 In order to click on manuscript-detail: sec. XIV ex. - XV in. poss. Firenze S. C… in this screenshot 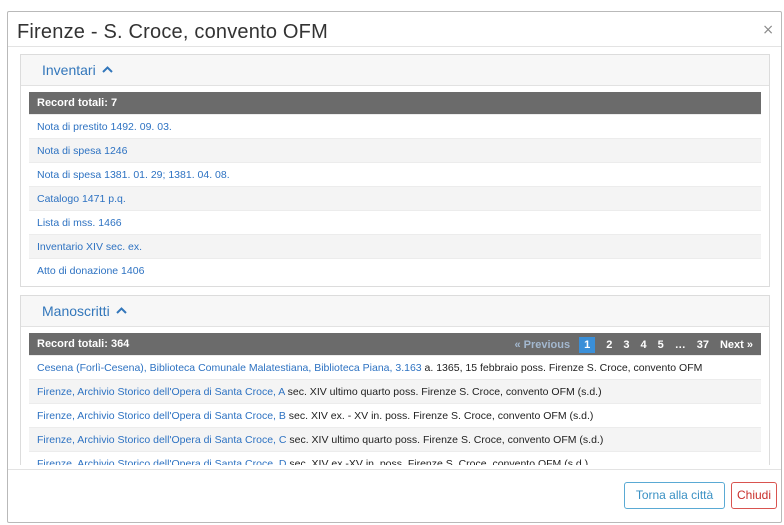, I will do `click(439, 416)`.